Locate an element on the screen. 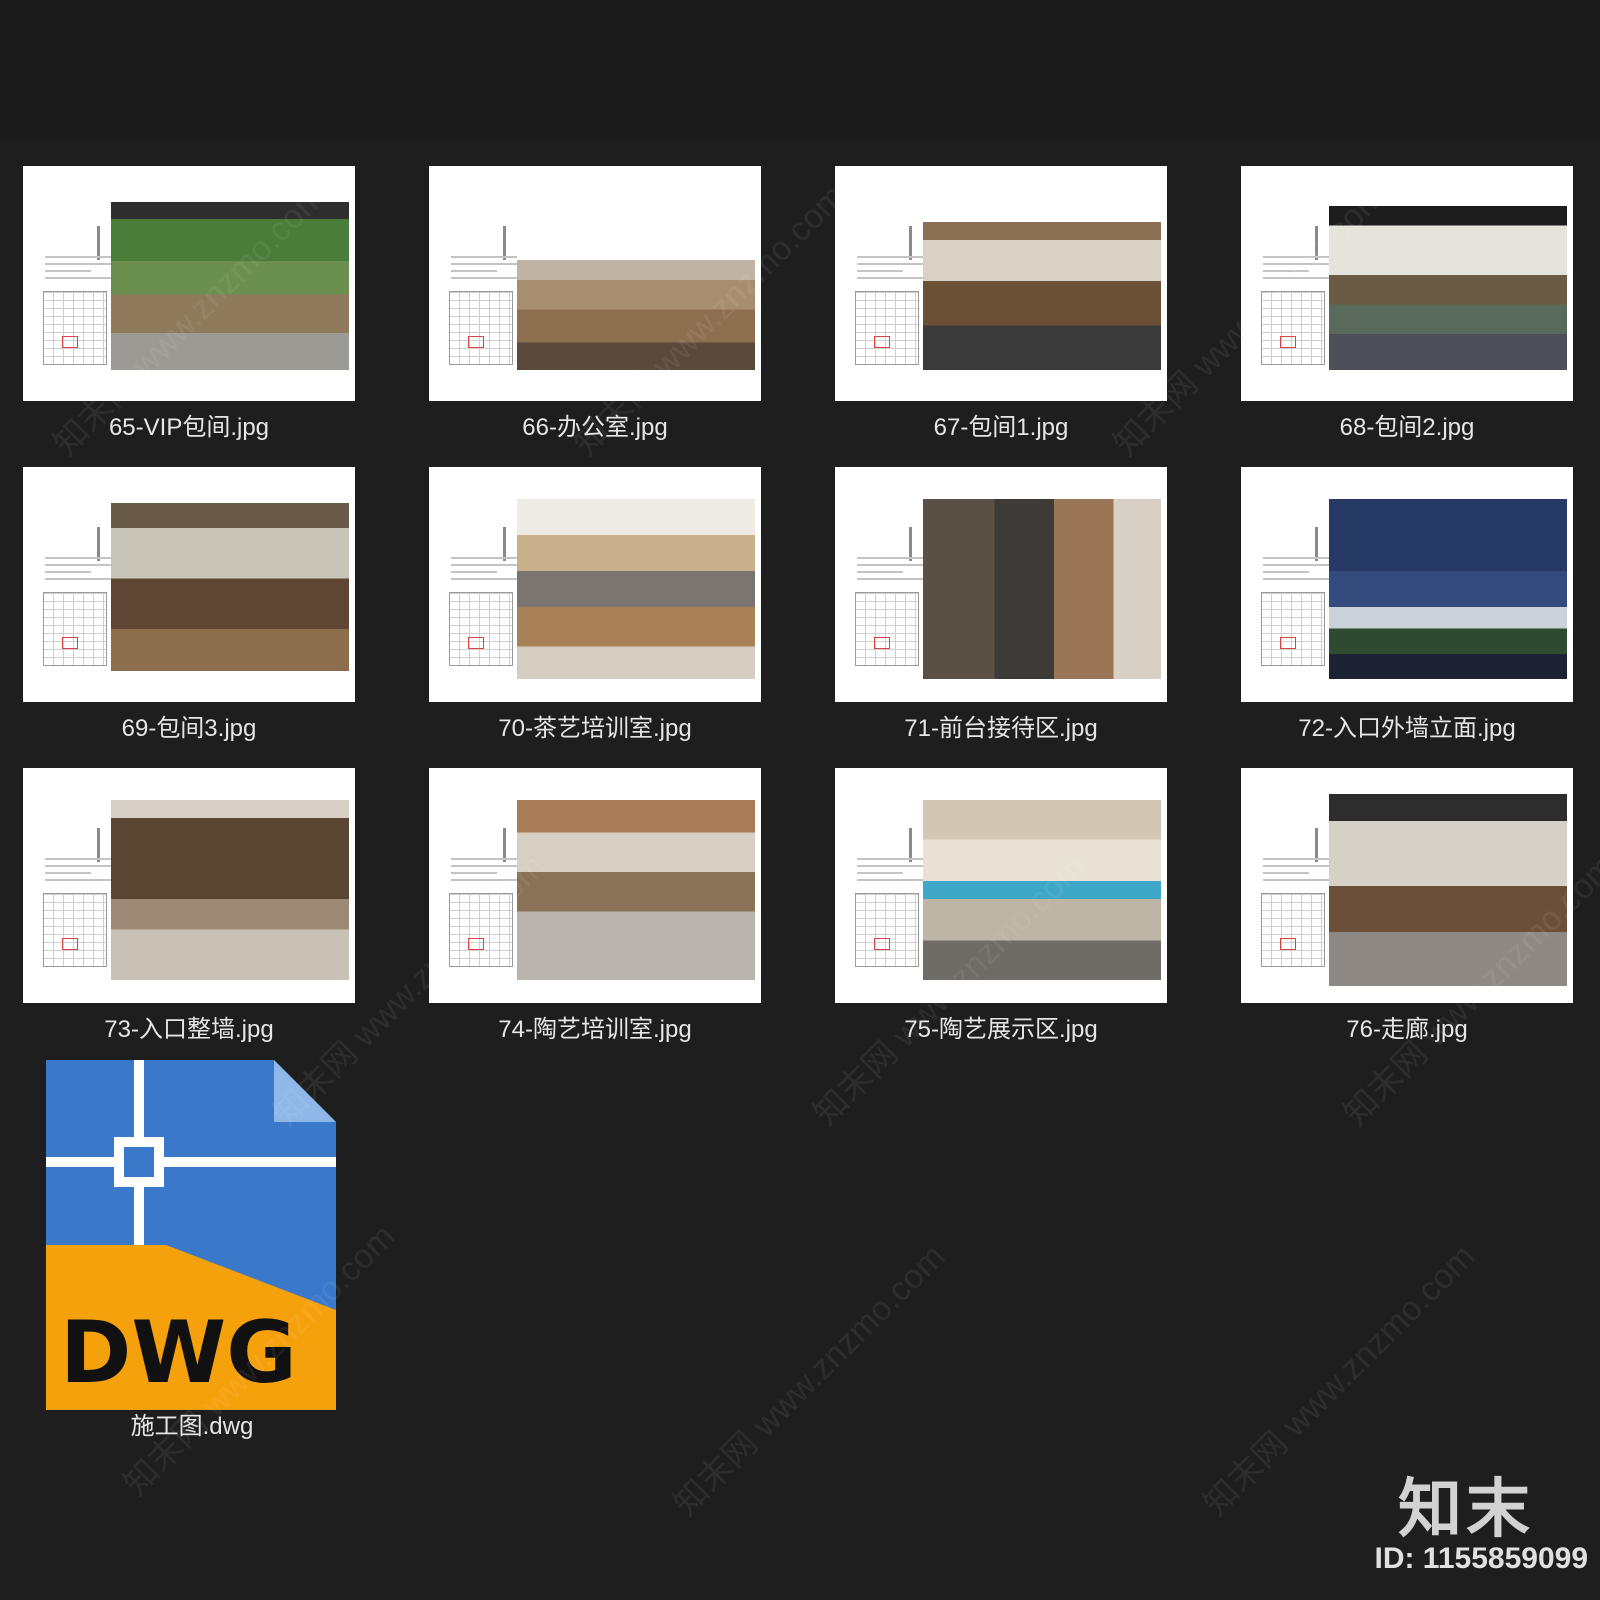  file-name: 施工图.dwg is located at coordinates (192, 1426).